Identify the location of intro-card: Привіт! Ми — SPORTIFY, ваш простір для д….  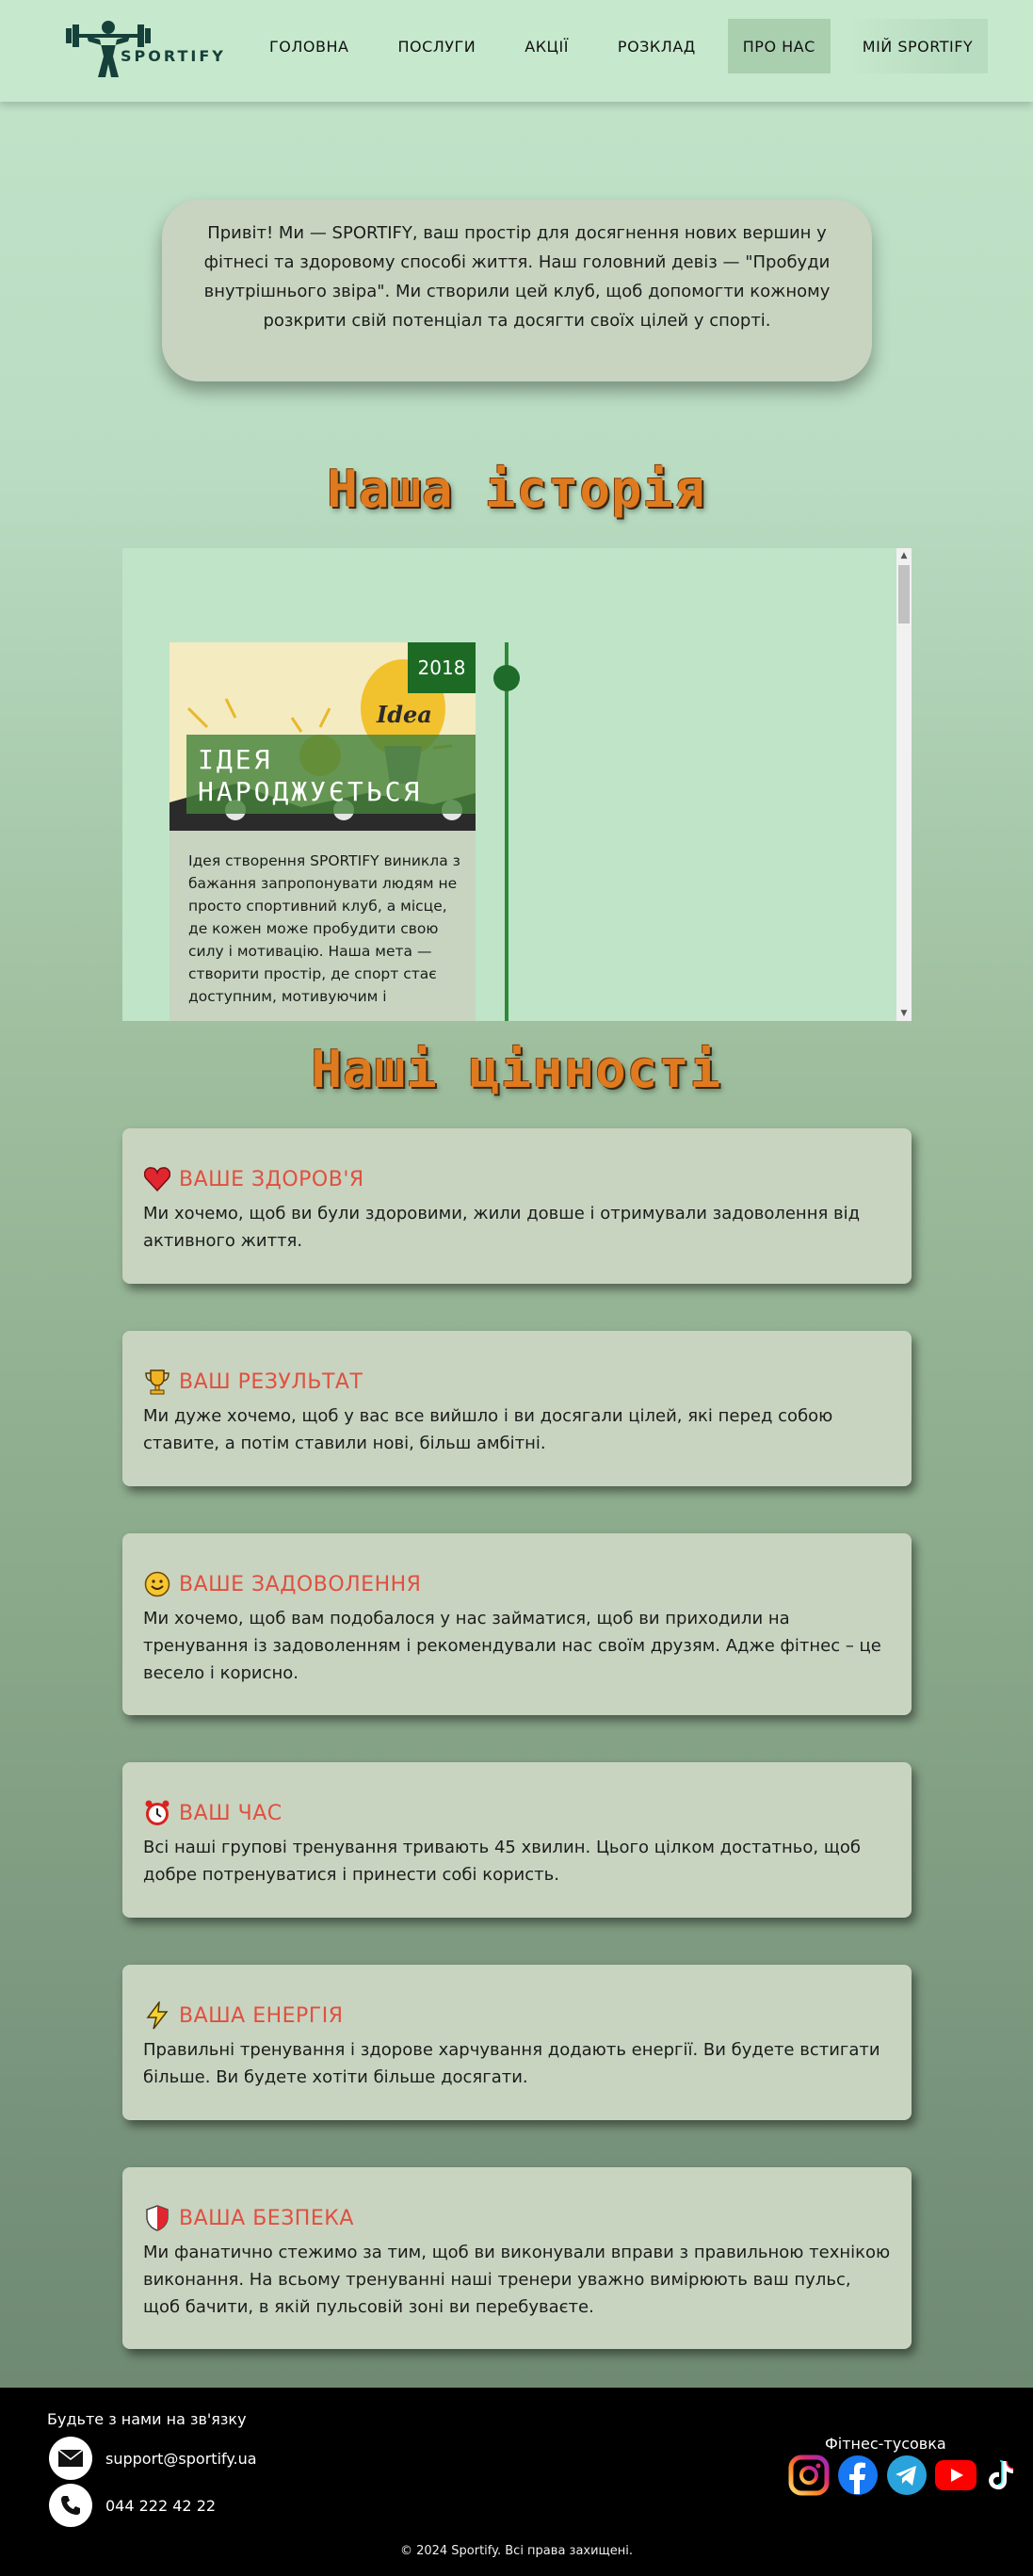
(517, 290).